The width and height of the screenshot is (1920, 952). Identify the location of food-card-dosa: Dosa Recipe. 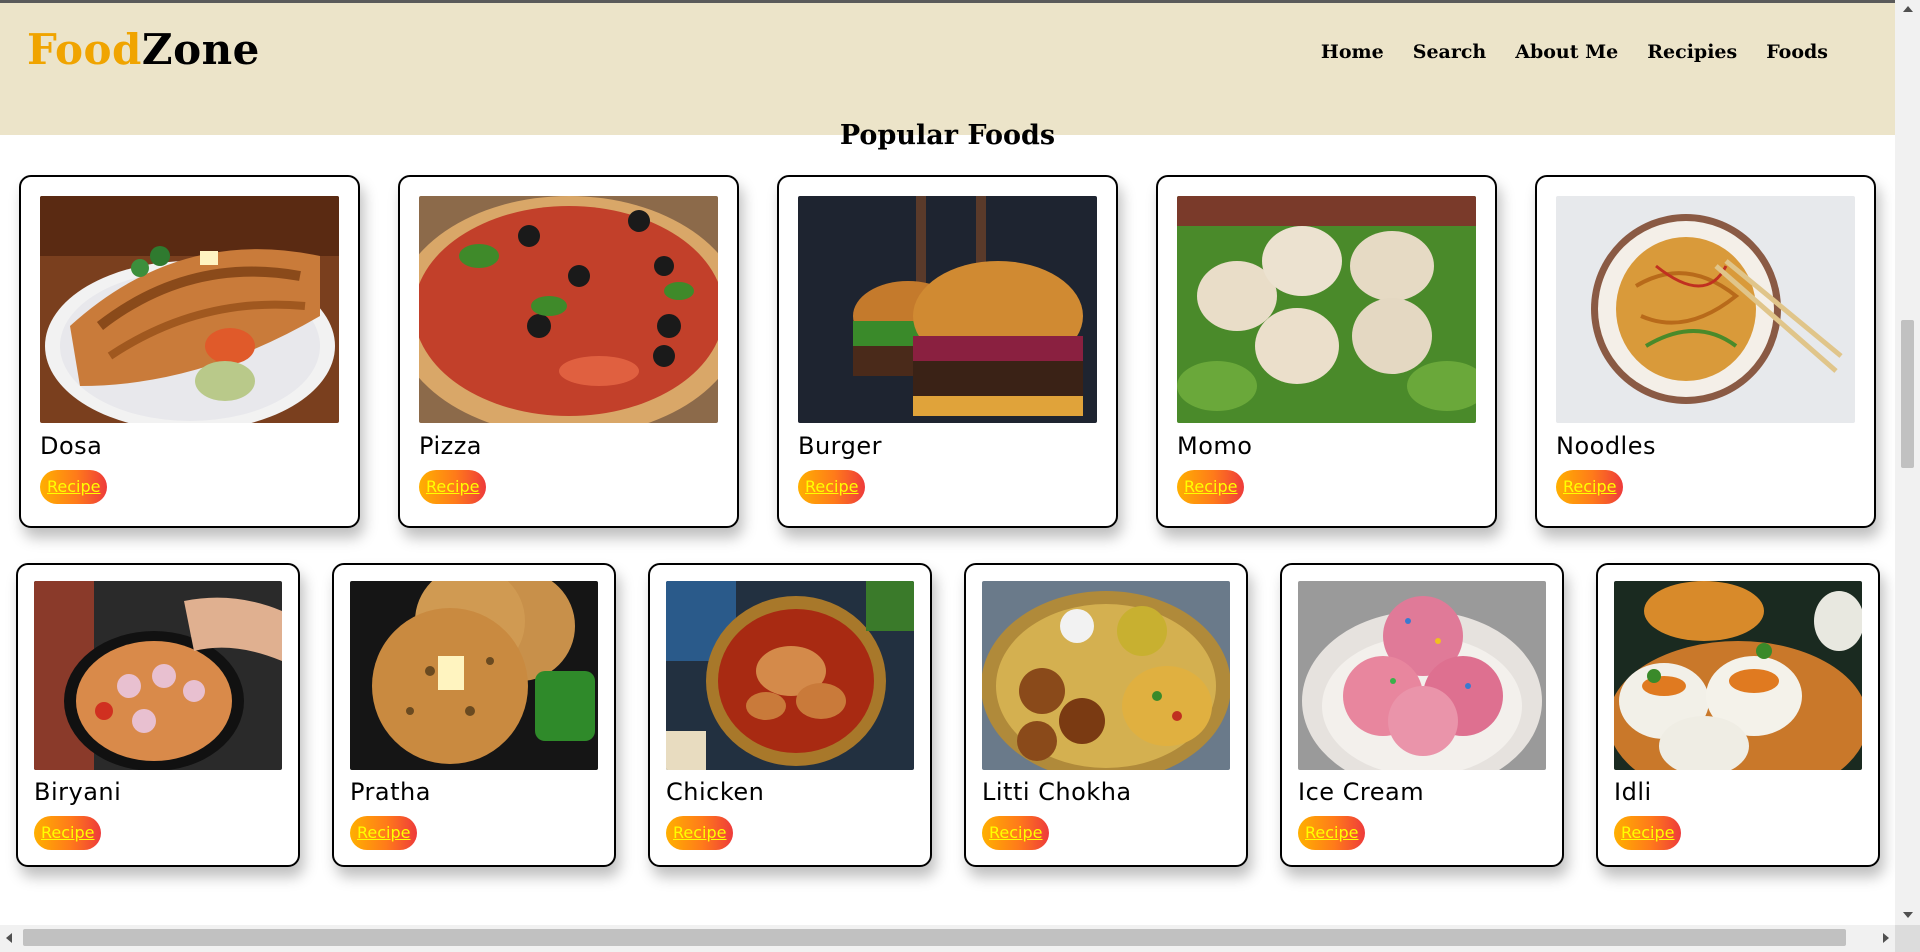
(189, 351).